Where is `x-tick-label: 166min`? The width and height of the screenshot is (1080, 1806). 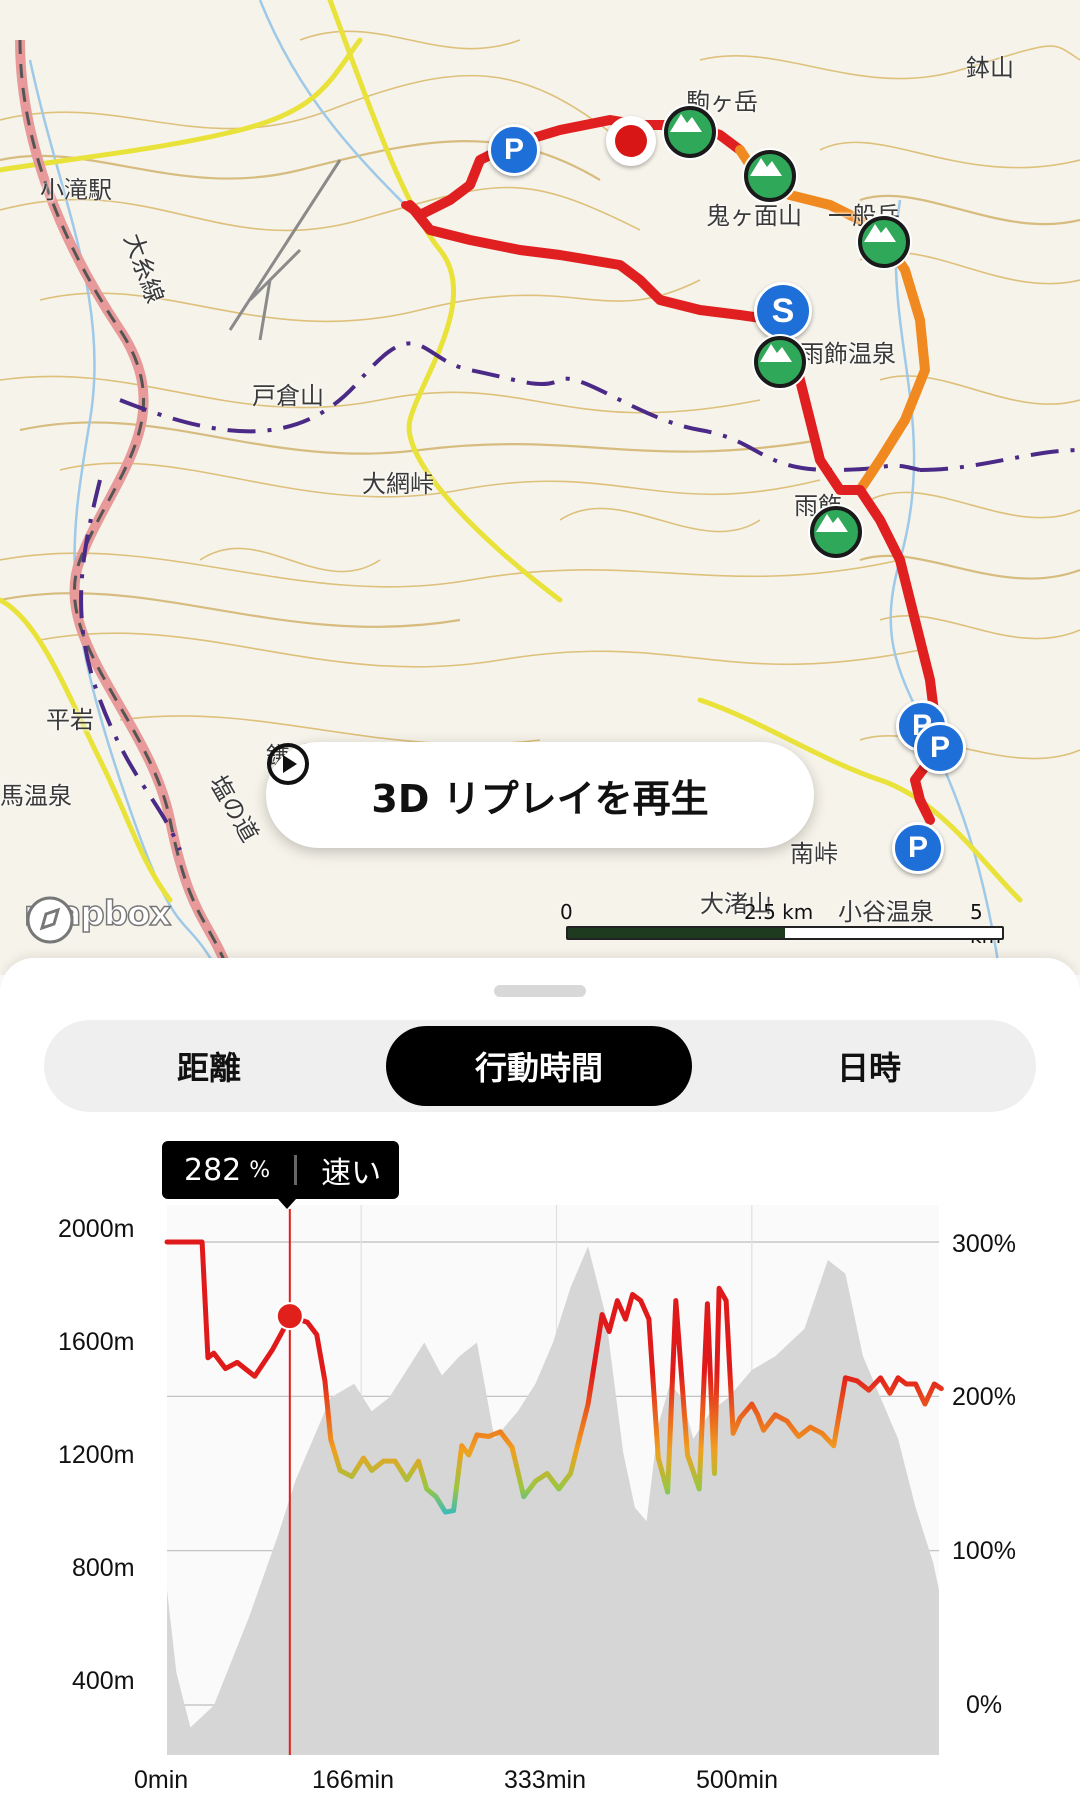 x-tick-label: 166min is located at coordinates (353, 1780).